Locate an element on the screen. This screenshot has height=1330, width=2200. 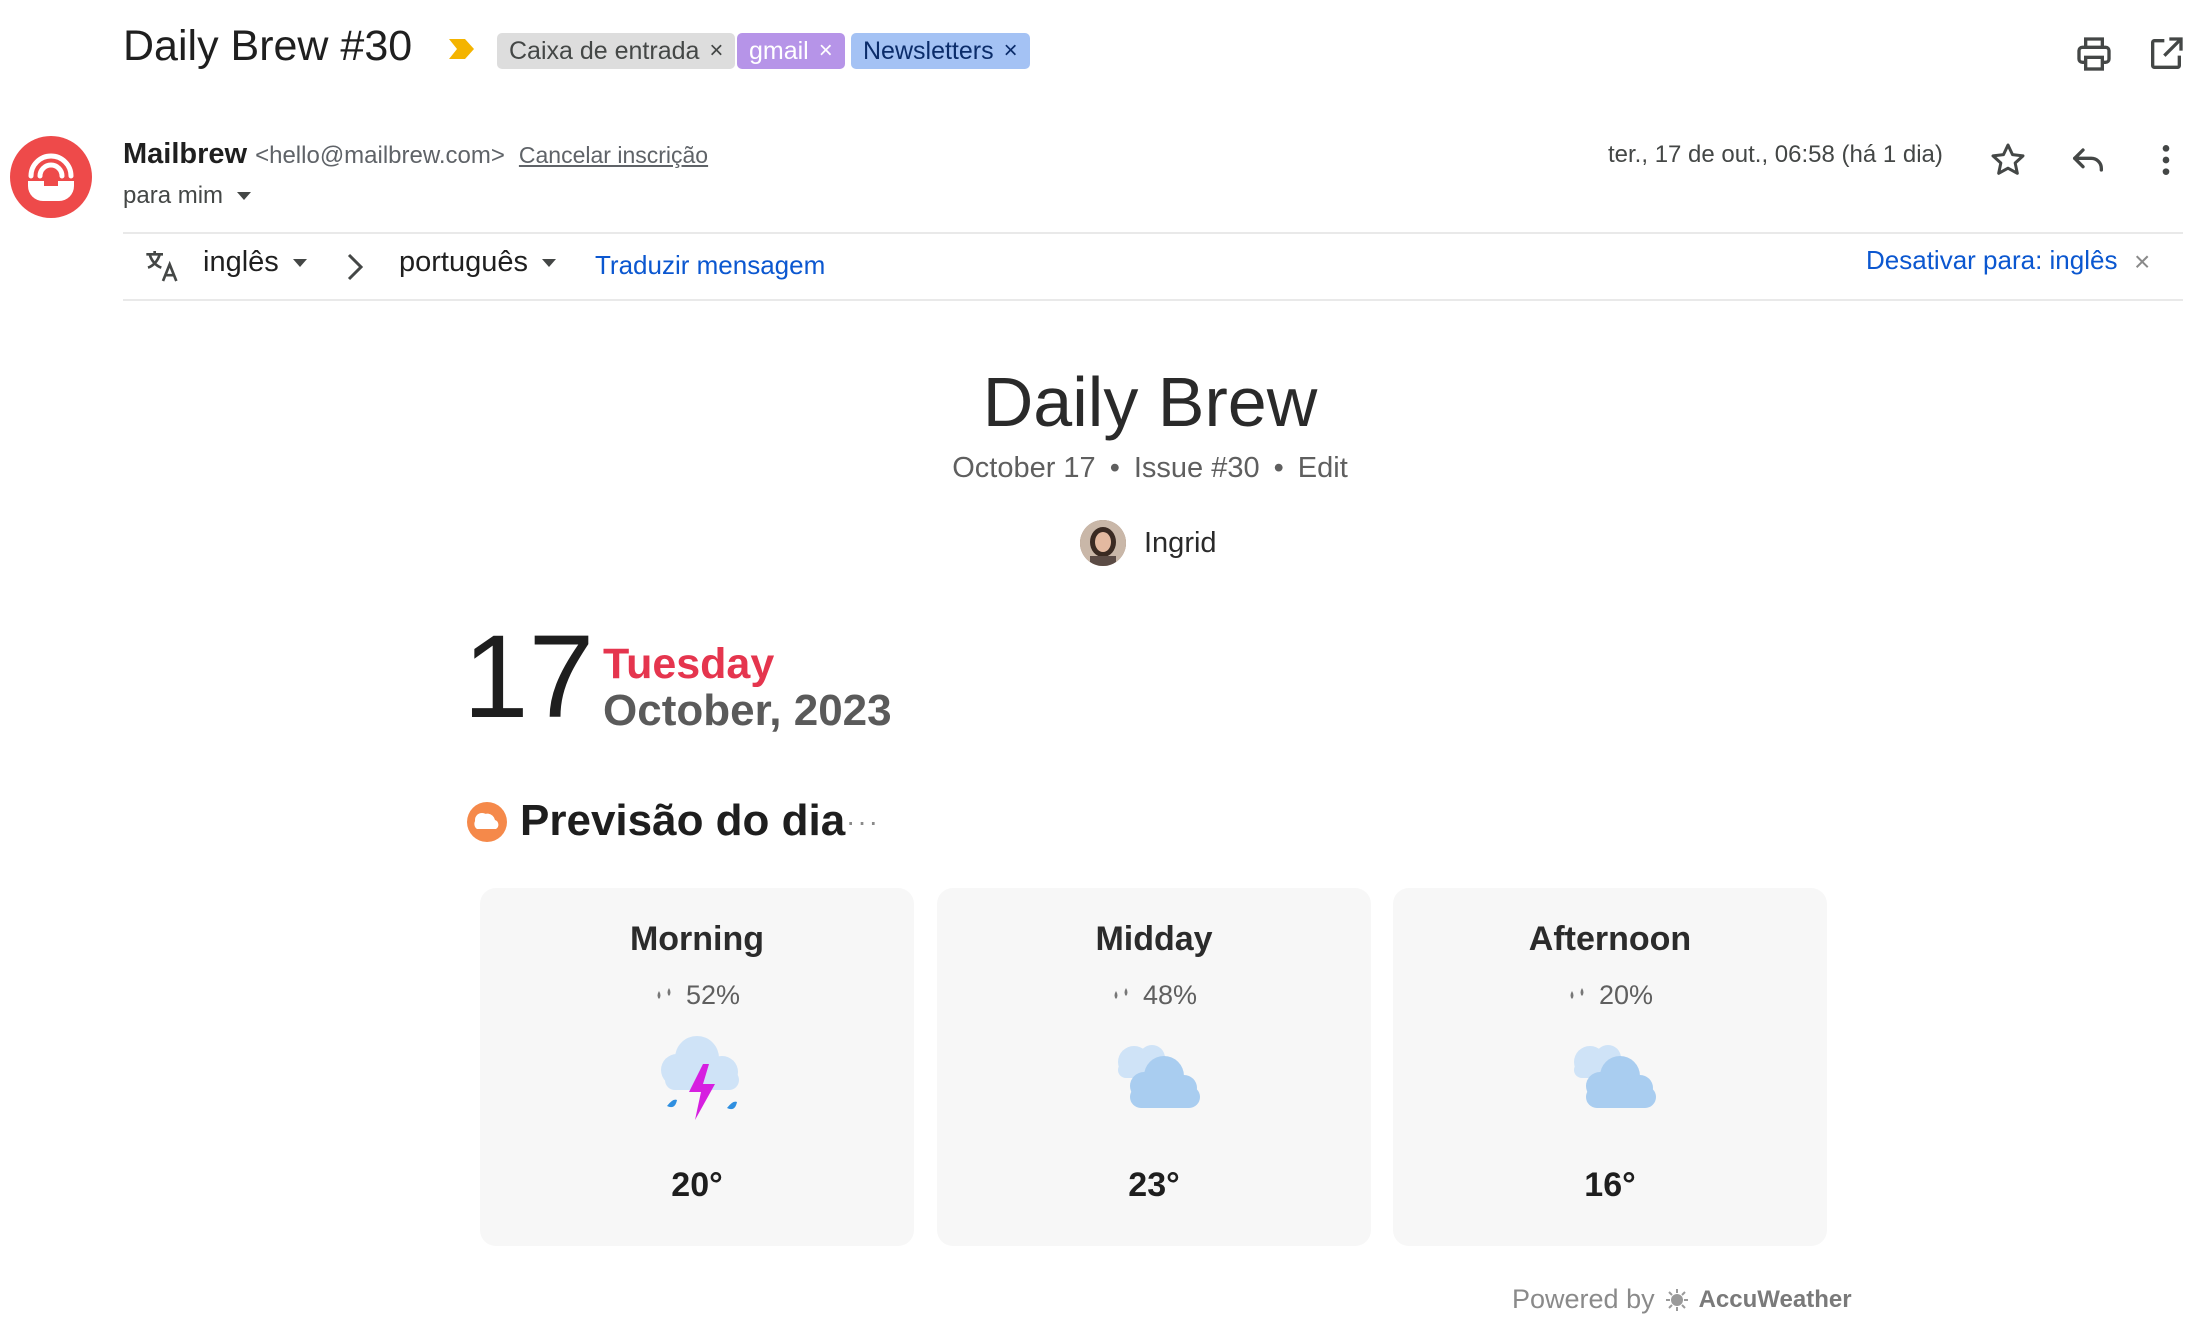
close-translate-bar-button: × is located at coordinates (2142, 262).